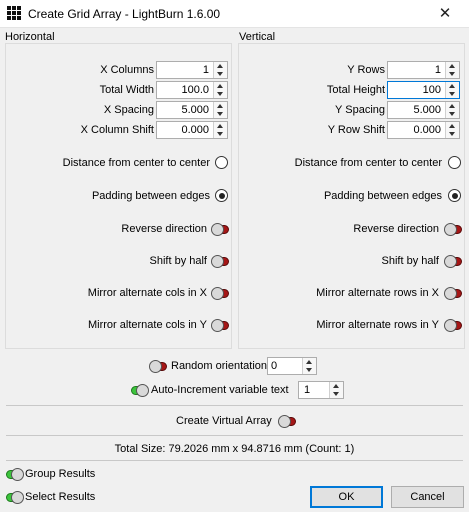 The image size is (469, 512). I want to click on random-orientation-value: 0, so click(274, 366).